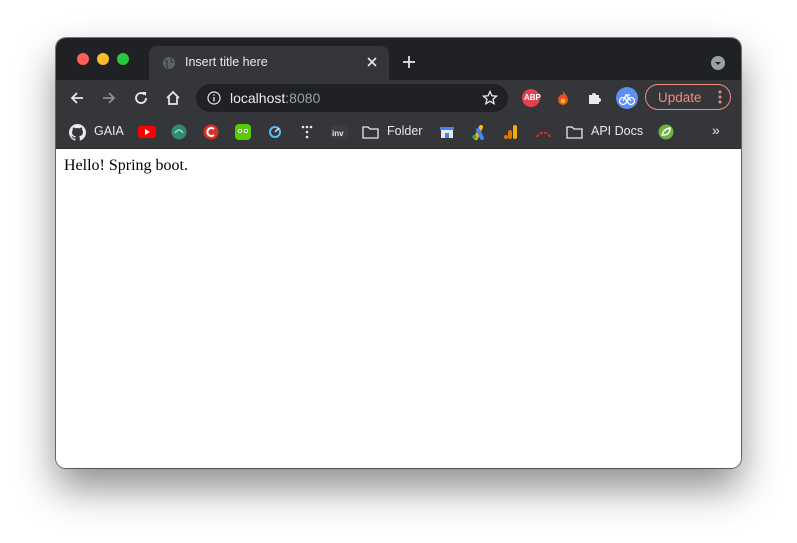 The image size is (797, 543). I want to click on bookmark-star-icon, so click(490, 98).